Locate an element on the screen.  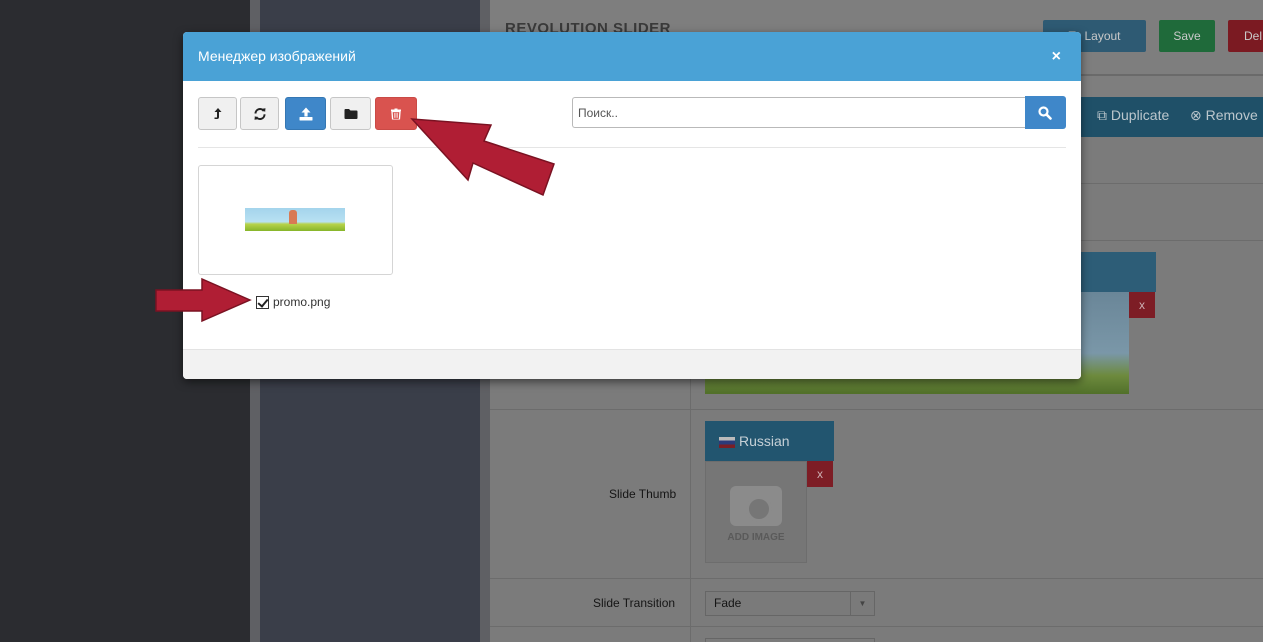
remove-label: Remove is located at coordinates (1231, 115).